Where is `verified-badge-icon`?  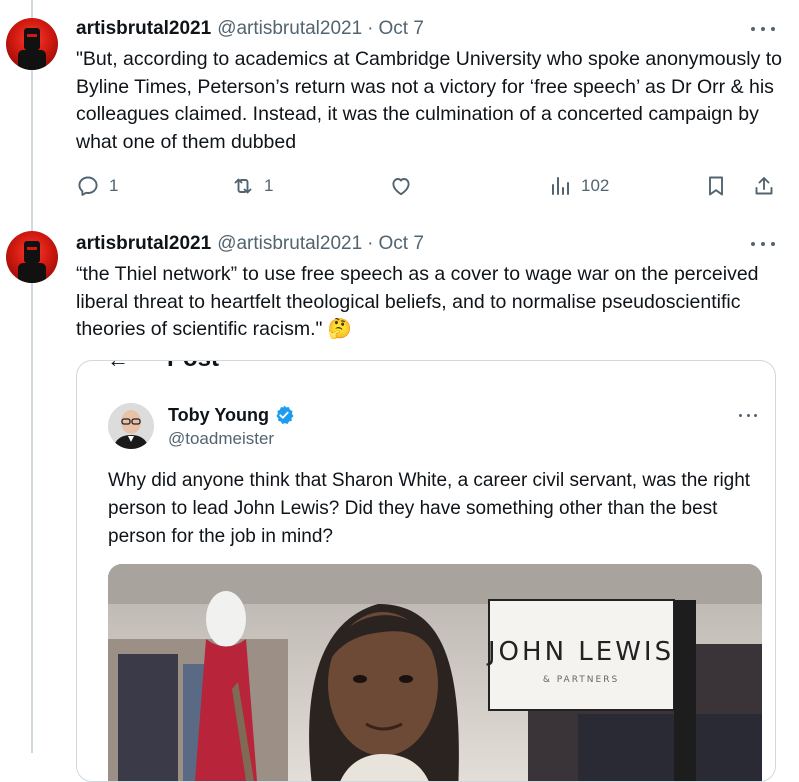
verified-badge-icon is located at coordinates (285, 414).